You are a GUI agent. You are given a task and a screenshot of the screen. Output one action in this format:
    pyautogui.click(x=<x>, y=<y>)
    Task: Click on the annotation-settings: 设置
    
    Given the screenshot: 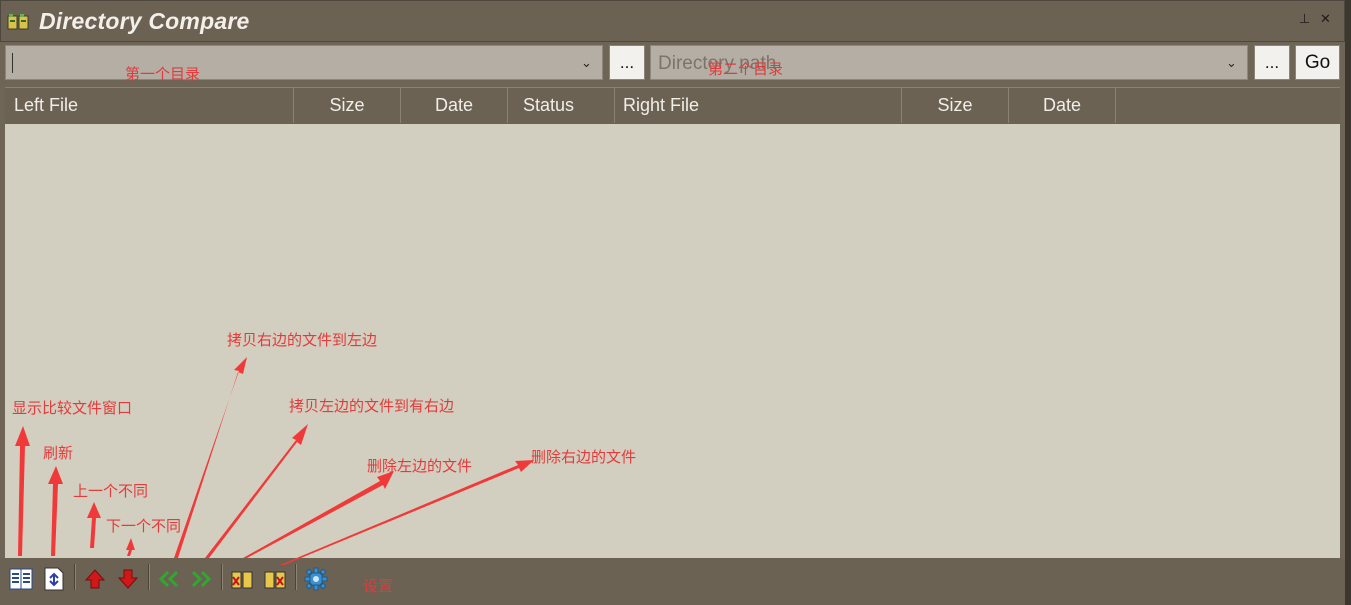 What is the action you would take?
    pyautogui.click(x=378, y=586)
    